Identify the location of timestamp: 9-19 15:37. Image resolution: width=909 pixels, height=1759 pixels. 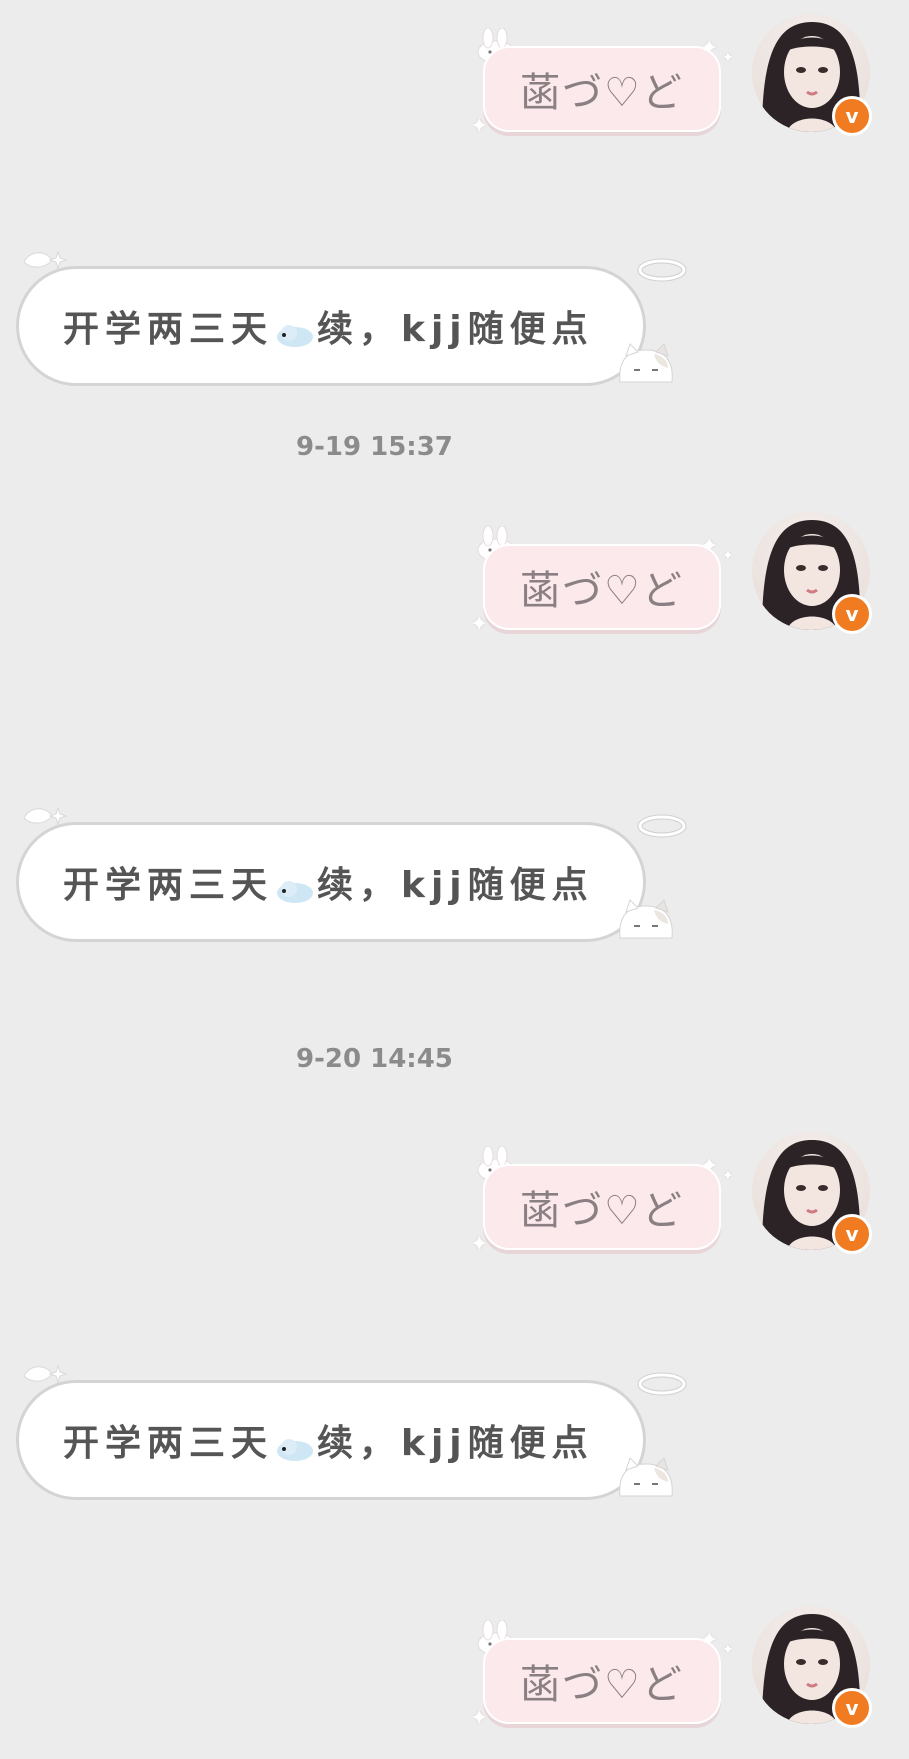
(374, 447).